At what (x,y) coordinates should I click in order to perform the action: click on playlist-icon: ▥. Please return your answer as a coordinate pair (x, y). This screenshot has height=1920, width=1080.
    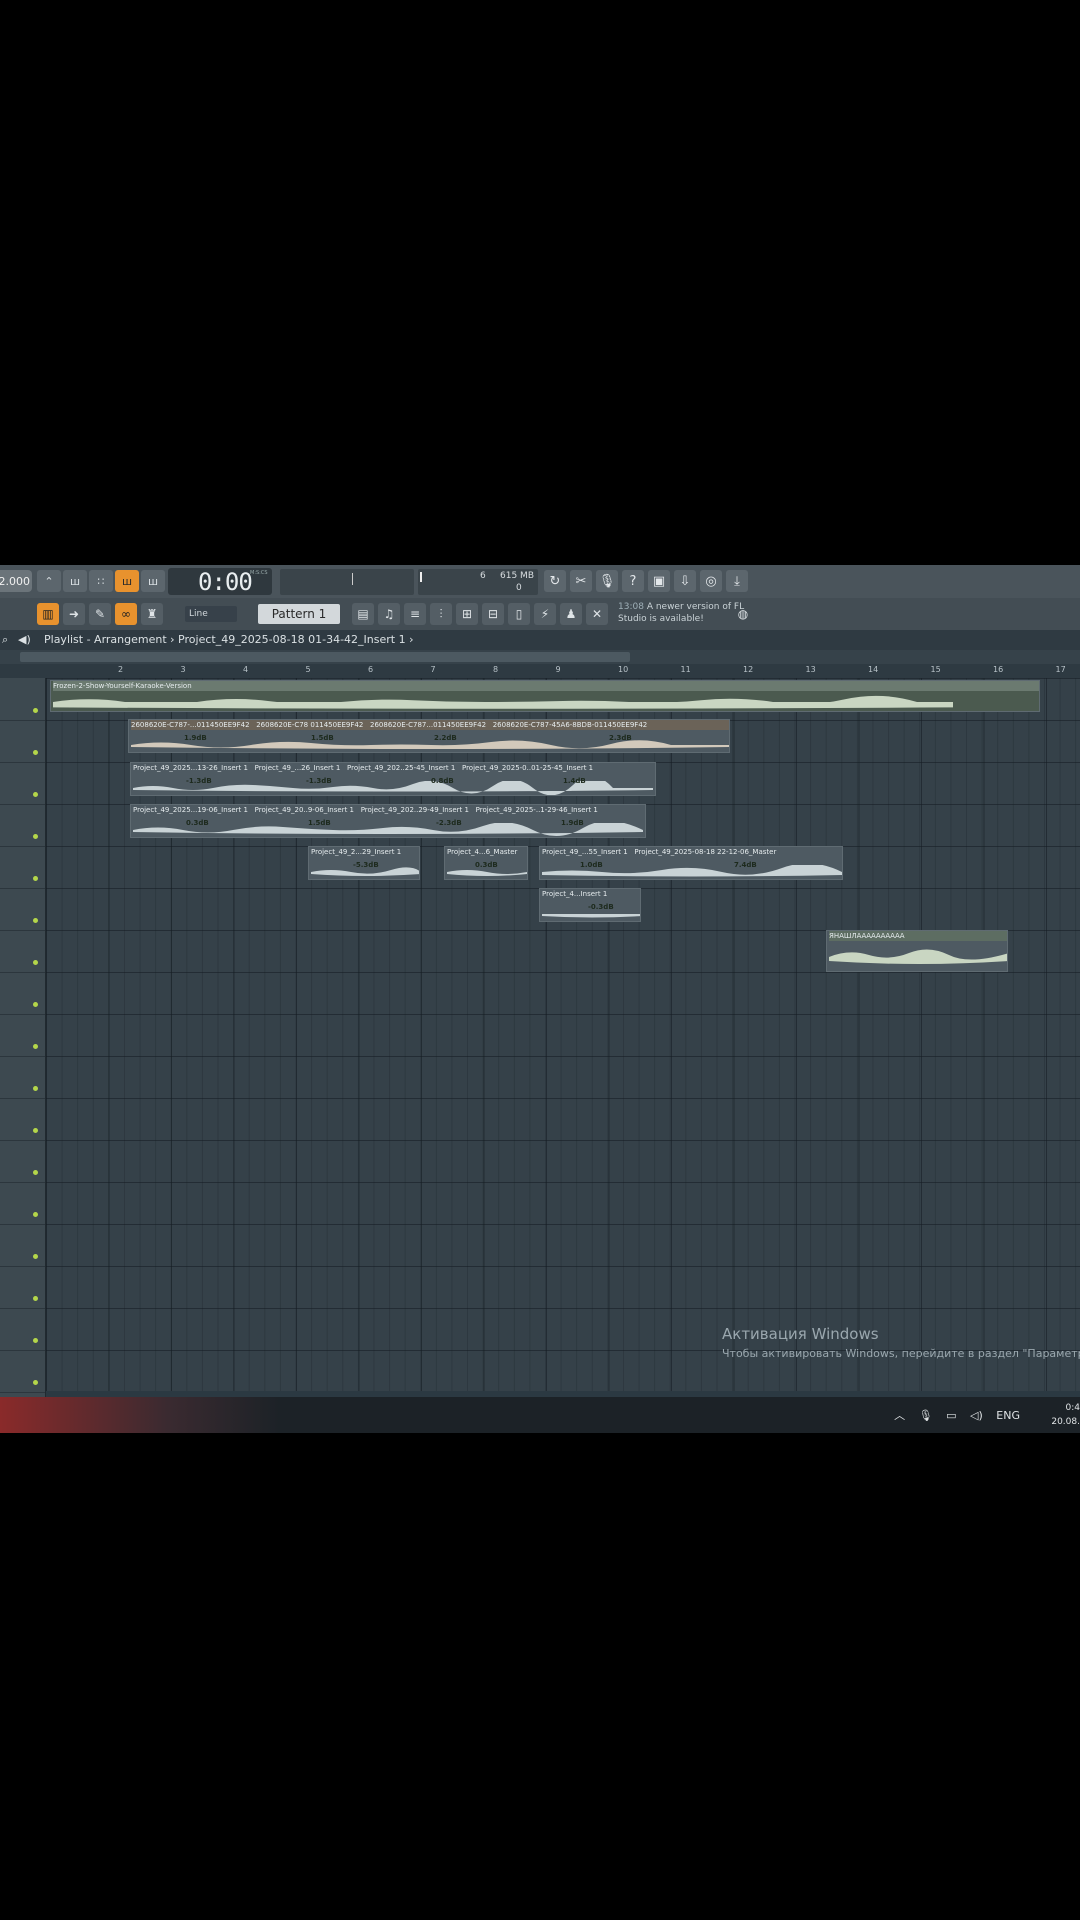
    Looking at the image, I should click on (48, 614).